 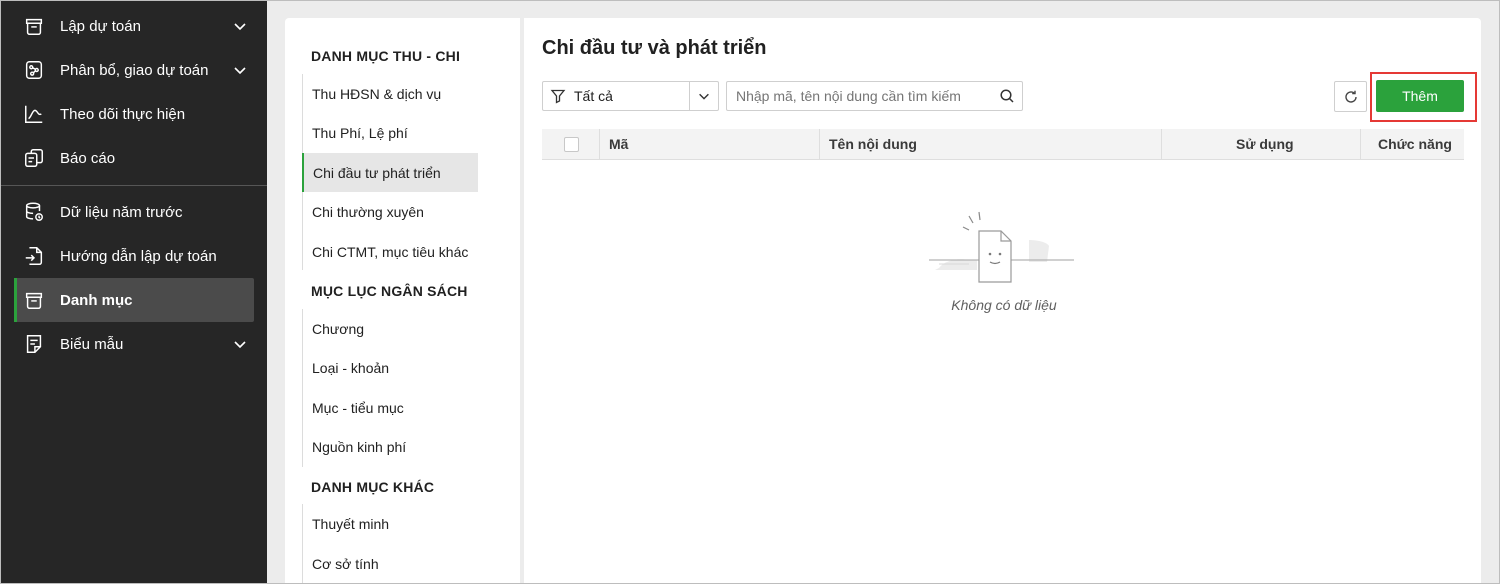 What do you see at coordinates (1415, 144) in the screenshot?
I see `column-header-chuc-nang: Chức năng` at bounding box center [1415, 144].